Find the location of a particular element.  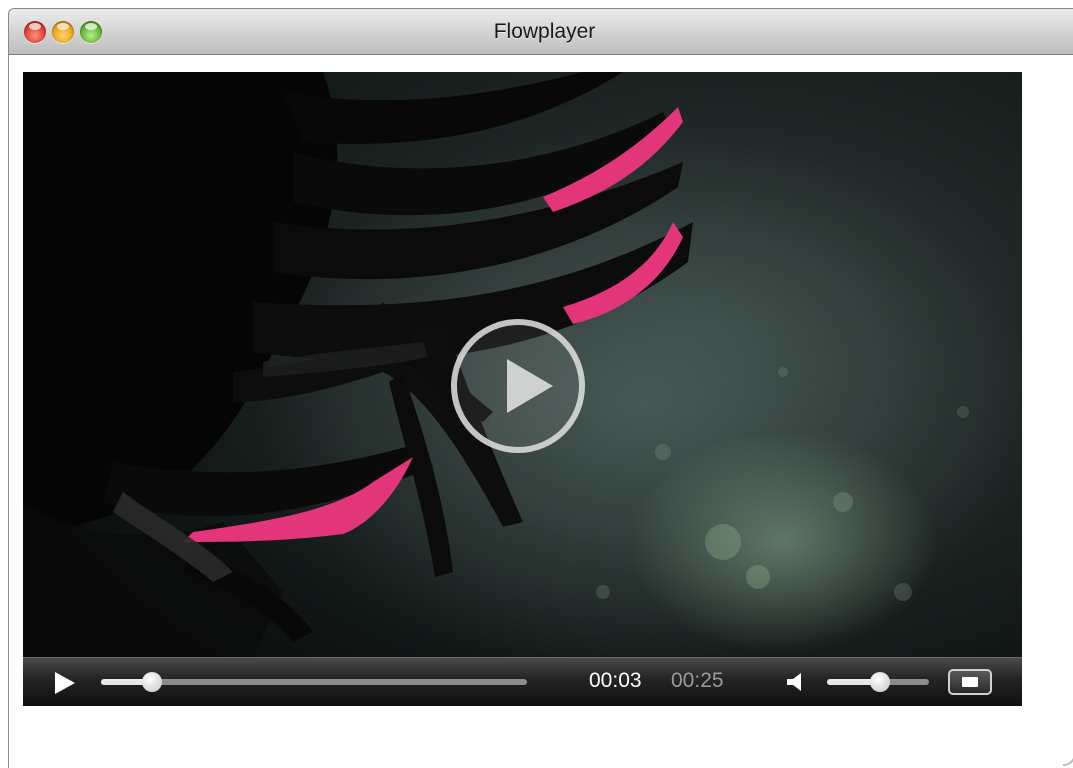

fullscreen-button is located at coordinates (970, 682).